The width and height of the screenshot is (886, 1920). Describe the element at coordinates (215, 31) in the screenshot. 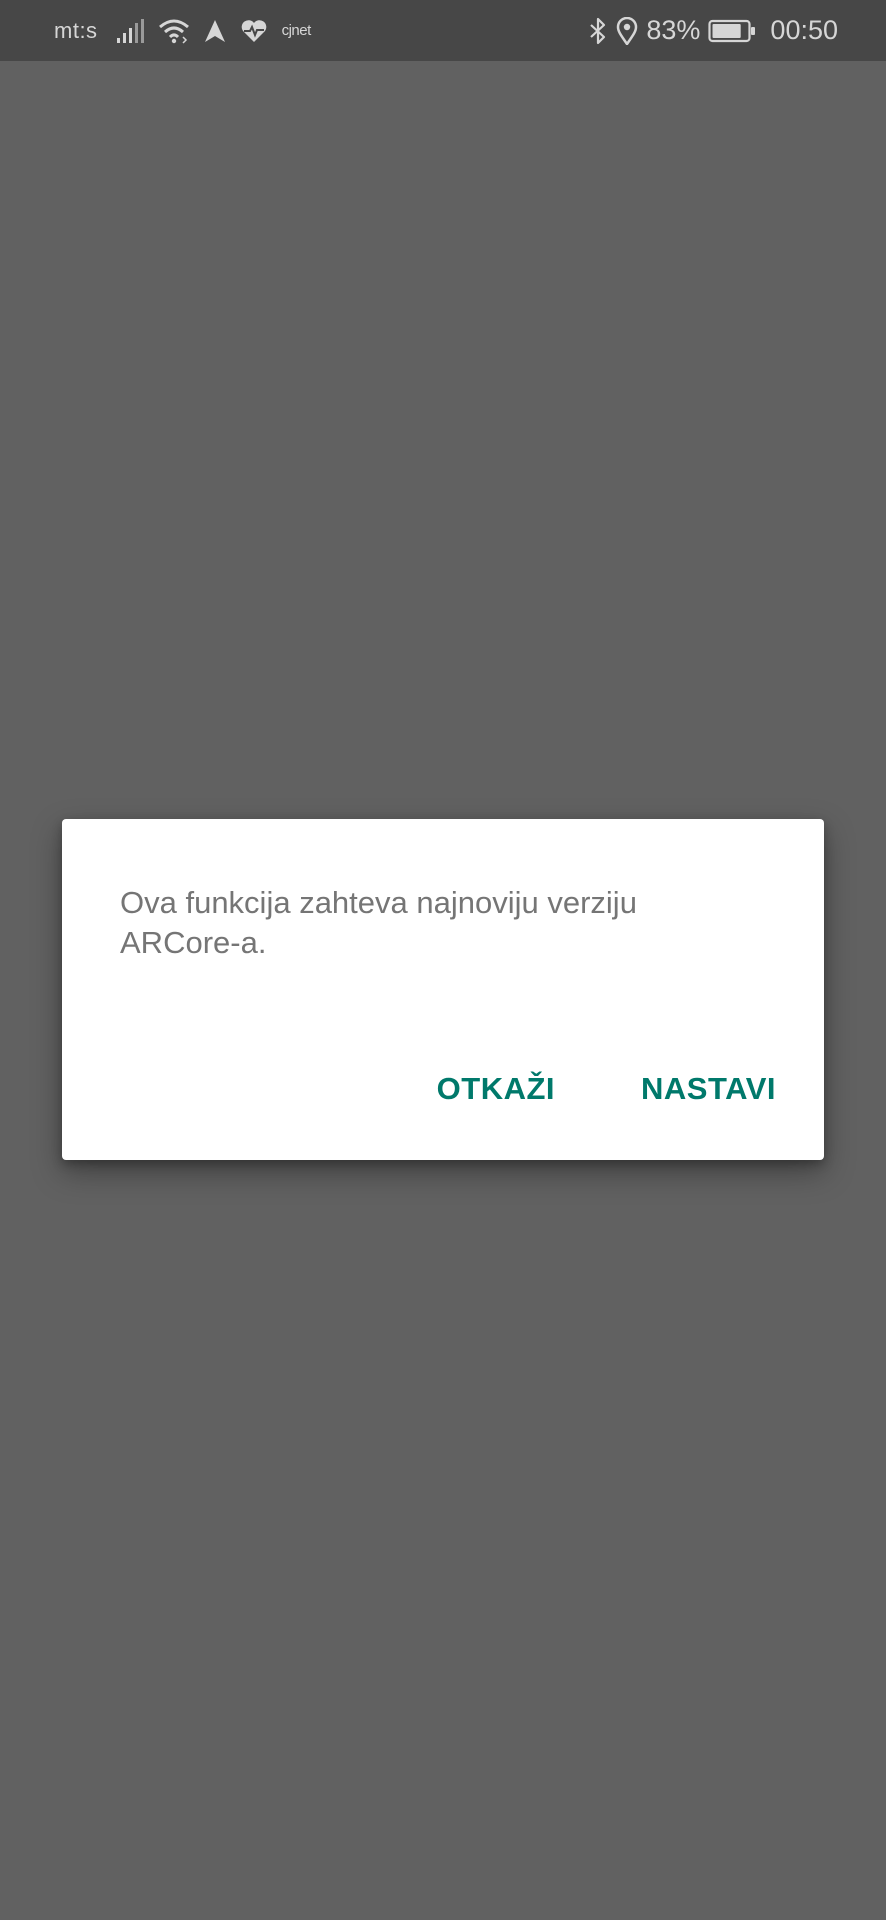

I see `navigation-icon` at that location.